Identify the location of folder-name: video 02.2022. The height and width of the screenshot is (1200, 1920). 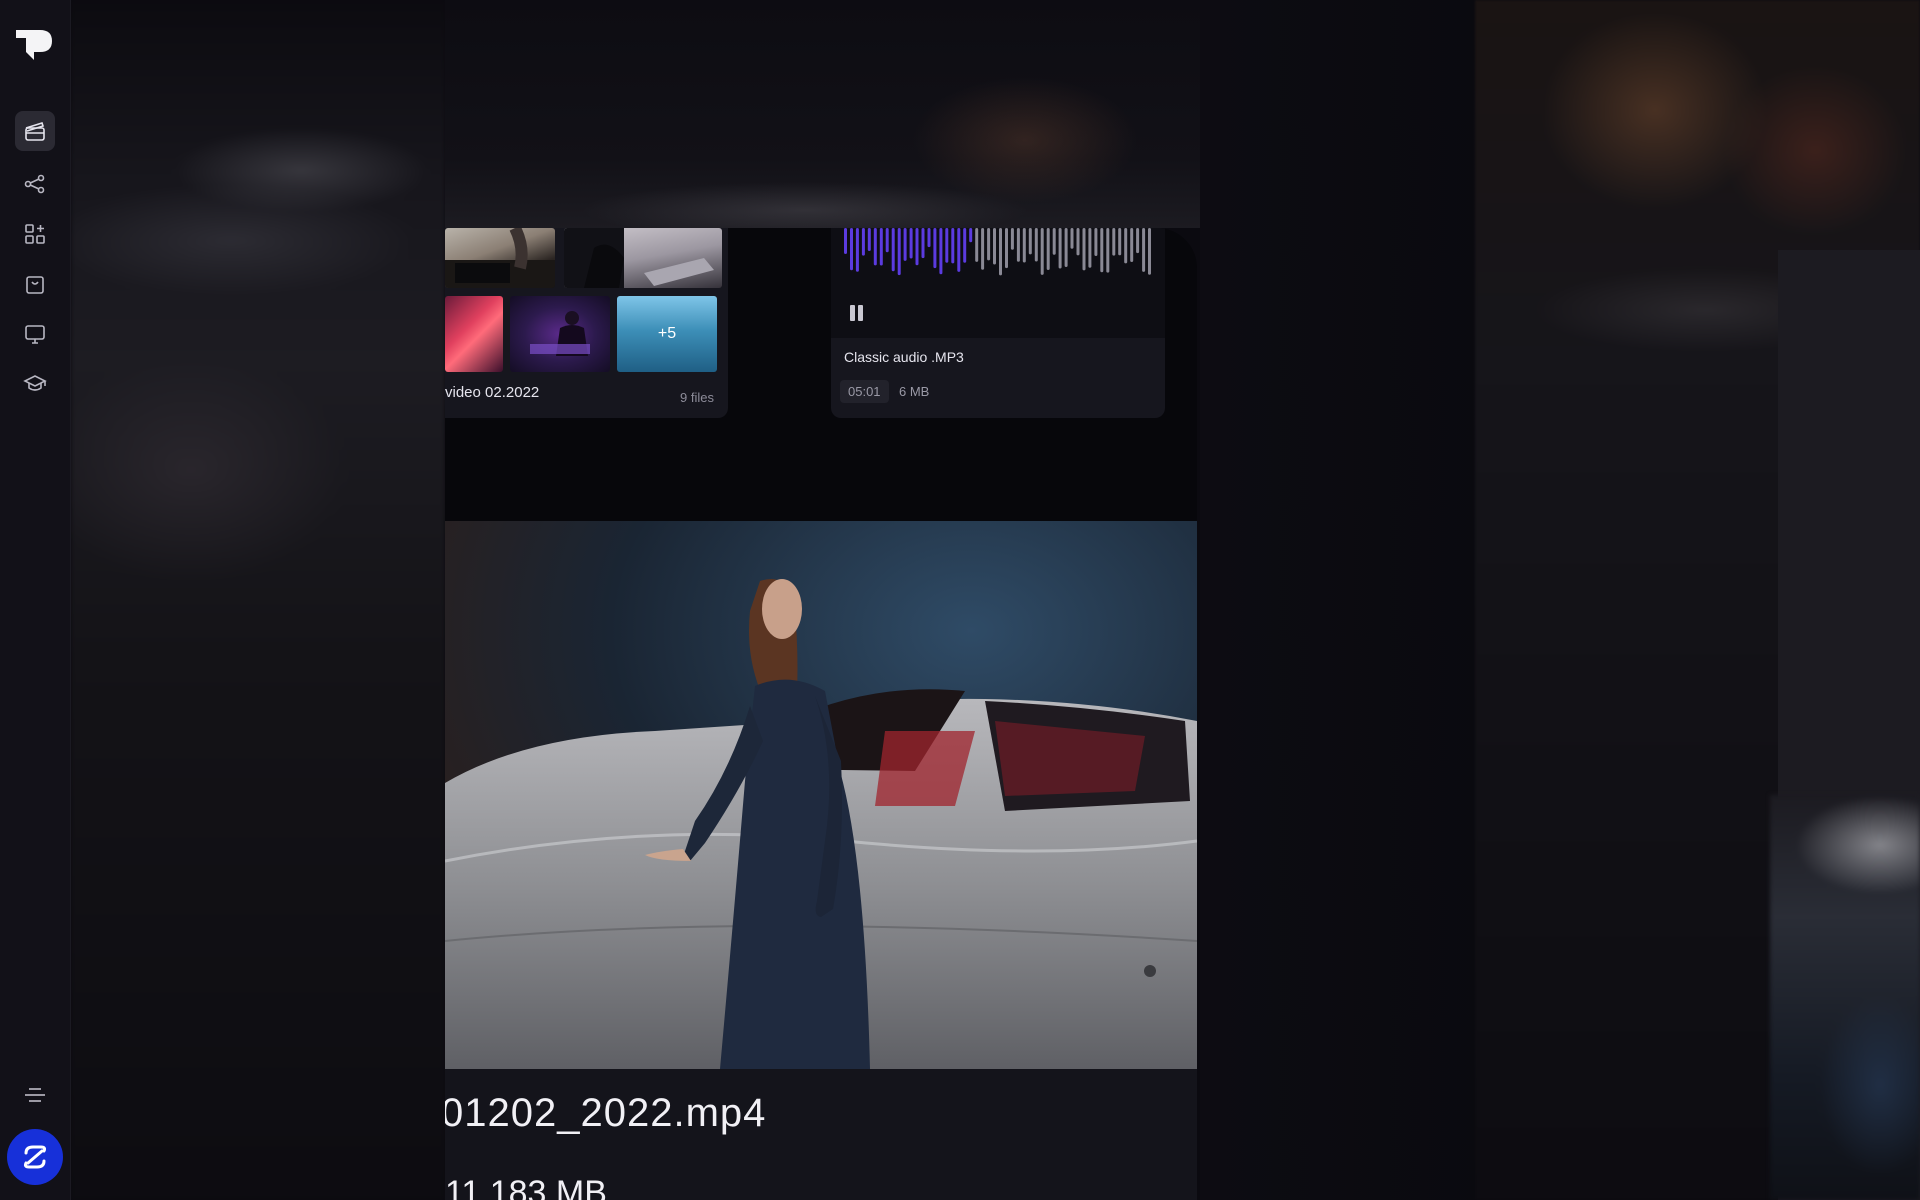
(492, 392).